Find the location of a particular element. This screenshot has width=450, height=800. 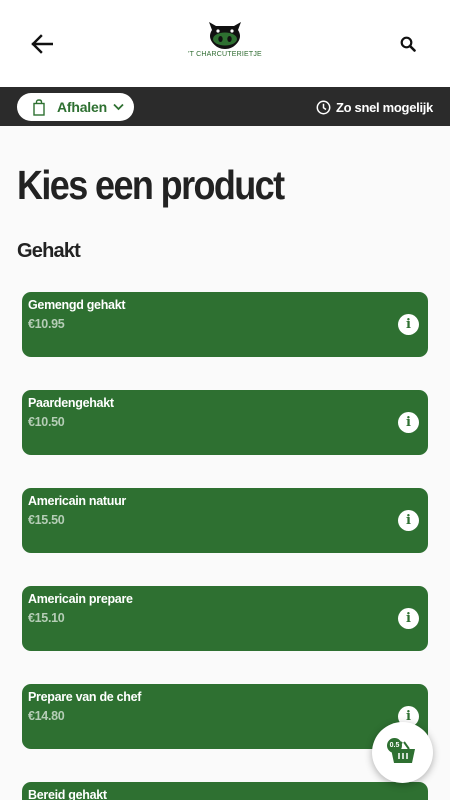

brand-logo: 'T CHARCUTERIETJE is located at coordinates (225, 42).